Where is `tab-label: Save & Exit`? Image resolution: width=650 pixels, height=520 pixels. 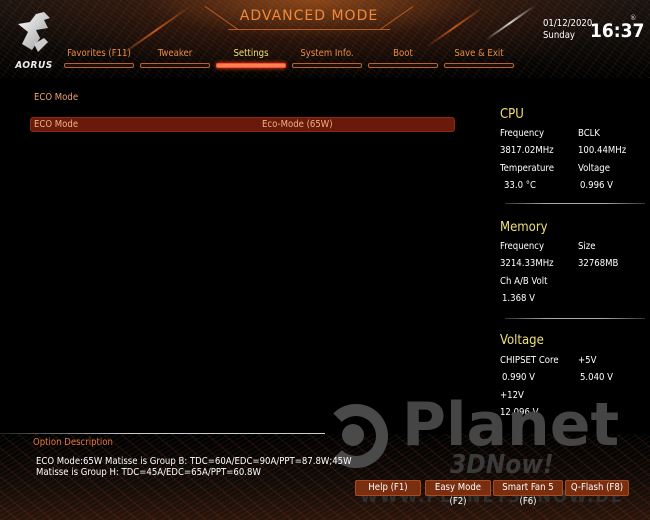
tab-label: Save & Exit is located at coordinates (479, 53).